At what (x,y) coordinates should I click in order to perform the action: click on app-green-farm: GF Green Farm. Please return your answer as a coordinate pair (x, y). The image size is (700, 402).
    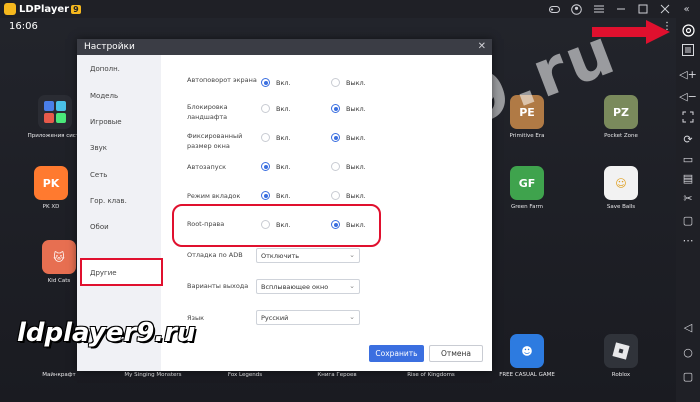
    Looking at the image, I should click on (527, 188).